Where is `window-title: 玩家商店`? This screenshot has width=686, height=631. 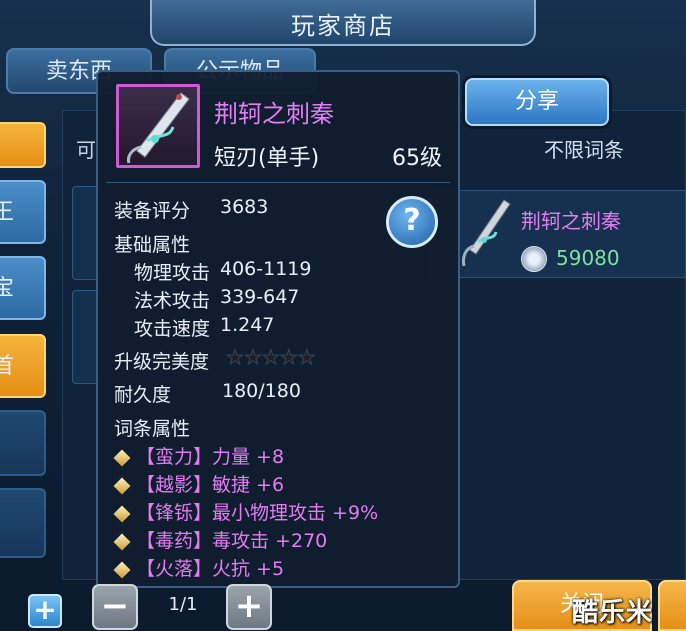
window-title: 玩家商店 is located at coordinates (343, 26).